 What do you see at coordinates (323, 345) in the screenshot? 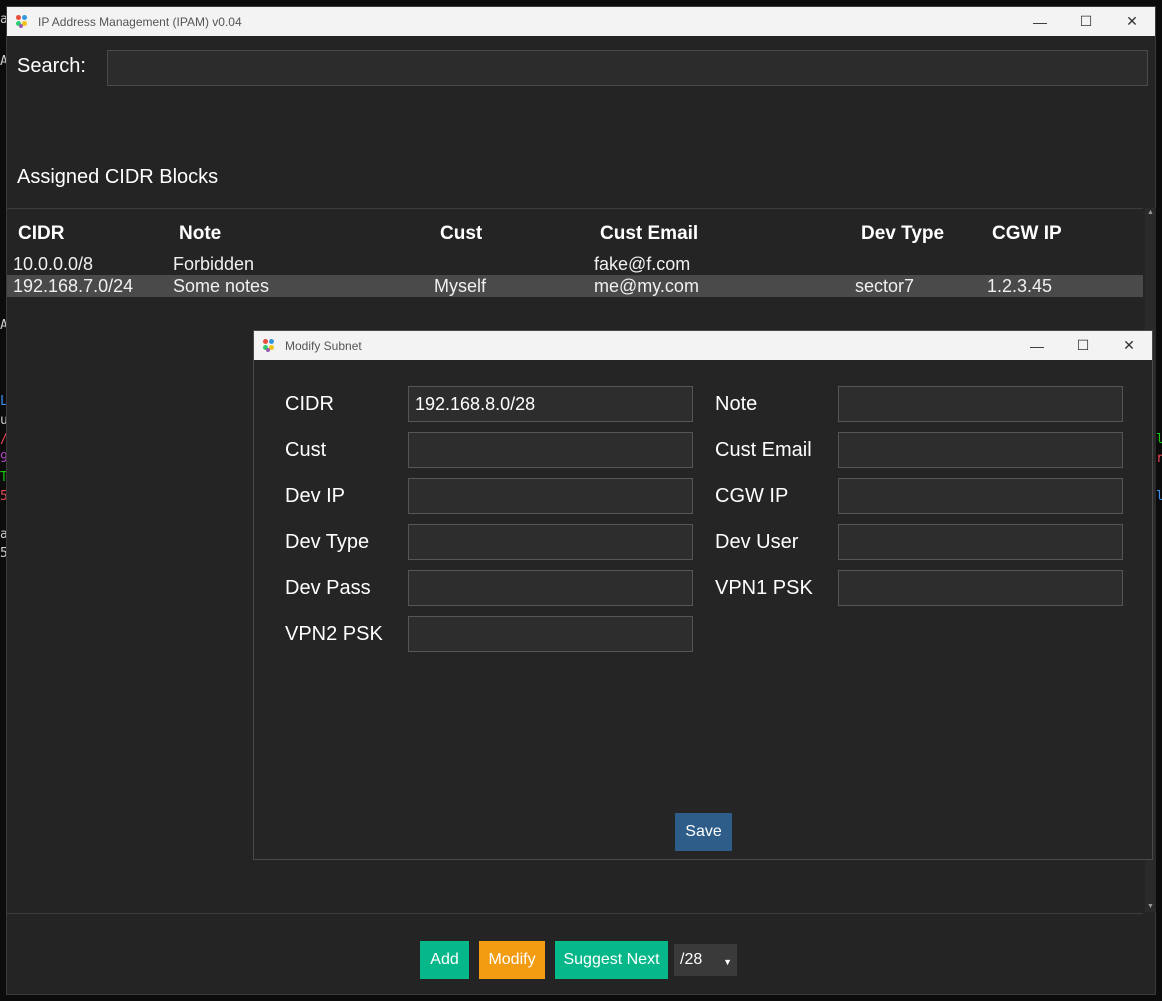
I see `dialog-title: Modify Subnet` at bounding box center [323, 345].